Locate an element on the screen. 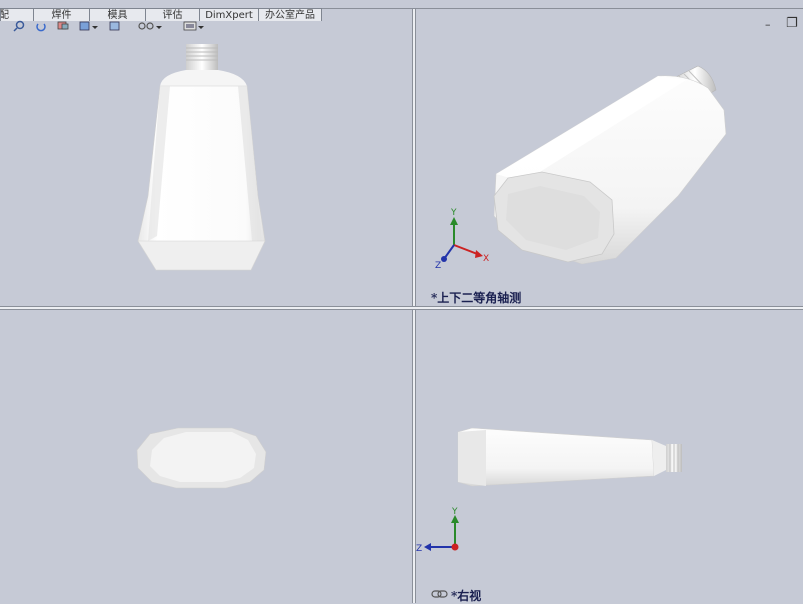 Image resolution: width=803 pixels, height=604 pixels. rotate-icon is located at coordinates (41, 27).